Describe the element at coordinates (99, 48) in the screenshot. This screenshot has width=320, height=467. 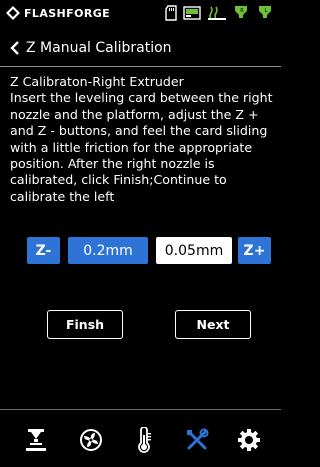
I see `page-title: Z Manual Calibration` at that location.